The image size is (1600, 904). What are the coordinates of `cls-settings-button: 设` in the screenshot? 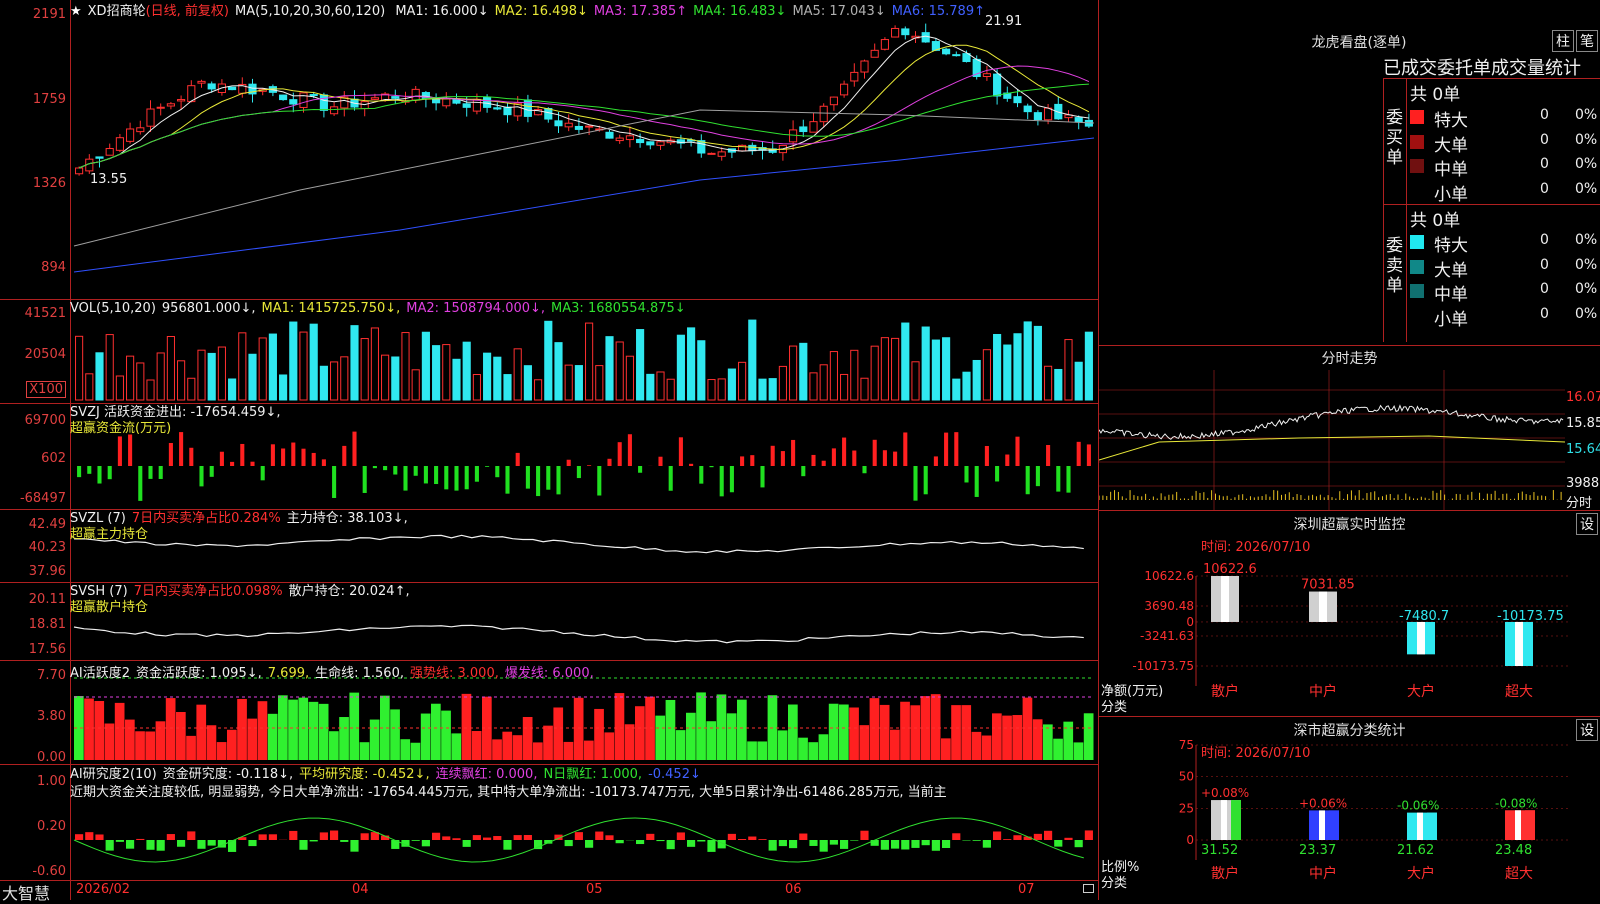 It's located at (1587, 730).